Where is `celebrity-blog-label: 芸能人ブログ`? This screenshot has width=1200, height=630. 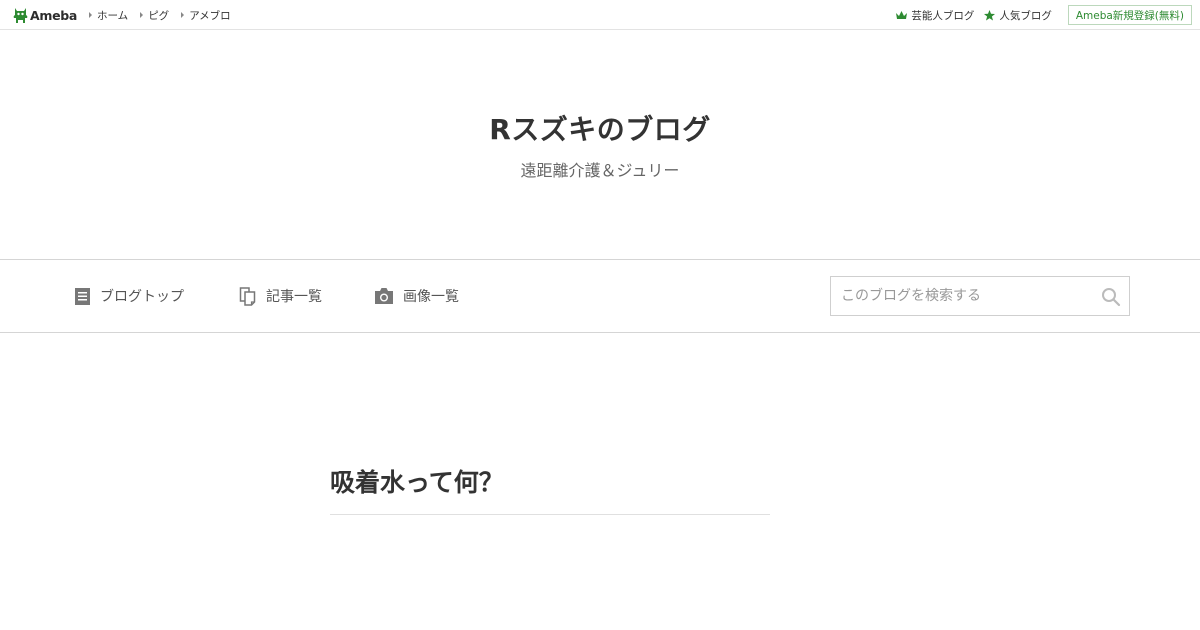
celebrity-blog-label: 芸能人ブログ is located at coordinates (943, 15).